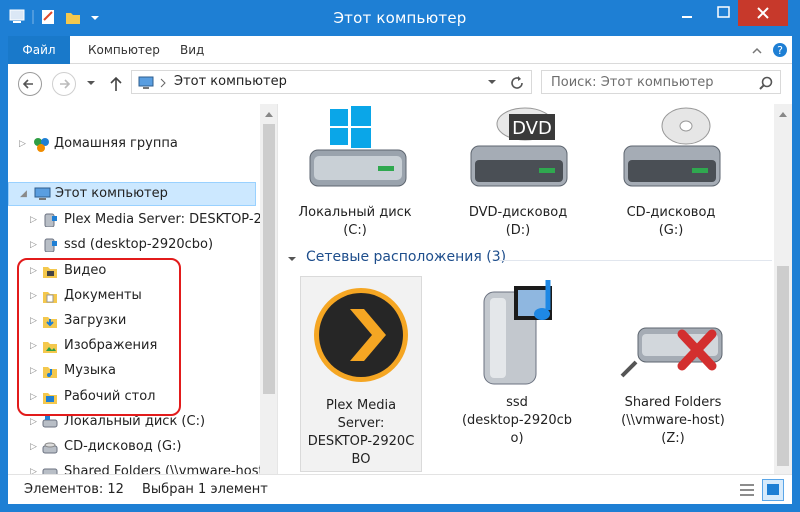 Image resolution: width=800 pixels, height=512 pixels. Describe the element at coordinates (492, 83) in the screenshot. I see `address-dropdown-icon` at that location.